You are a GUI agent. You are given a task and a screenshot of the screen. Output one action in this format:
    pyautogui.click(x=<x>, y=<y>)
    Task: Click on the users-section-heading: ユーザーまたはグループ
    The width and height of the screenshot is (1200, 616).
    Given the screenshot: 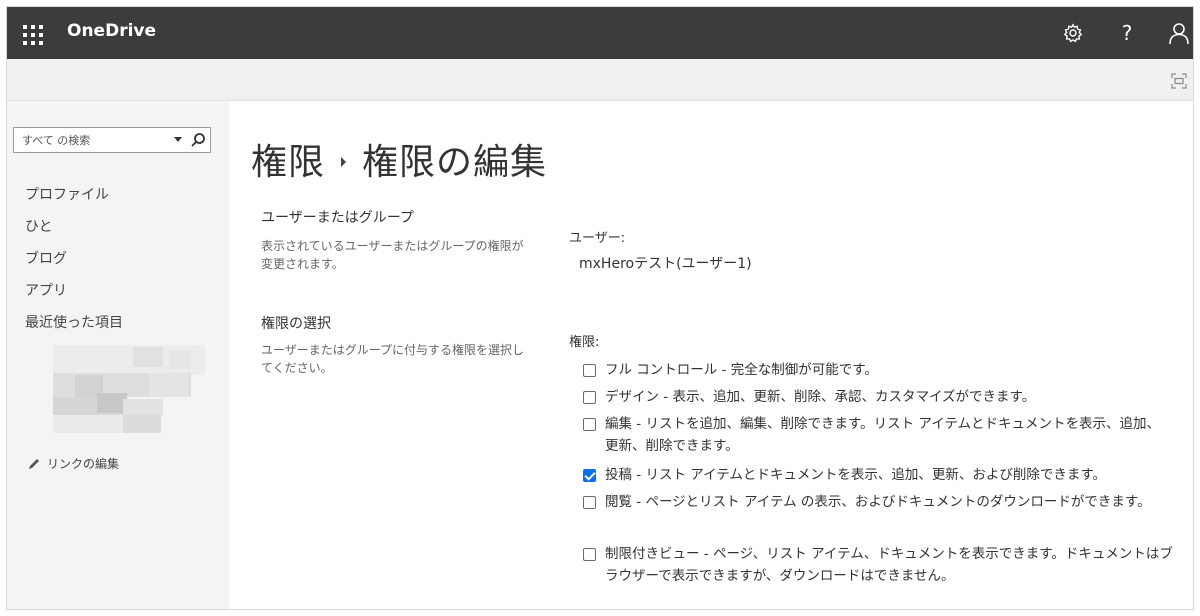 What is the action you would take?
    pyautogui.click(x=337, y=218)
    